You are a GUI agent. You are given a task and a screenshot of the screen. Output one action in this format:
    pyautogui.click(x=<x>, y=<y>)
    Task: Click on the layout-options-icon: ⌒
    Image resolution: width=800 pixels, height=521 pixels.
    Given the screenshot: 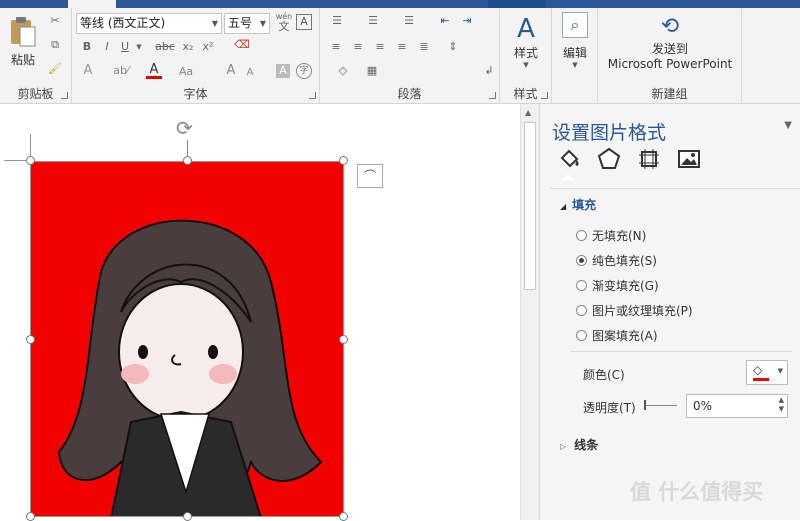 What is the action you would take?
    pyautogui.click(x=370, y=176)
    